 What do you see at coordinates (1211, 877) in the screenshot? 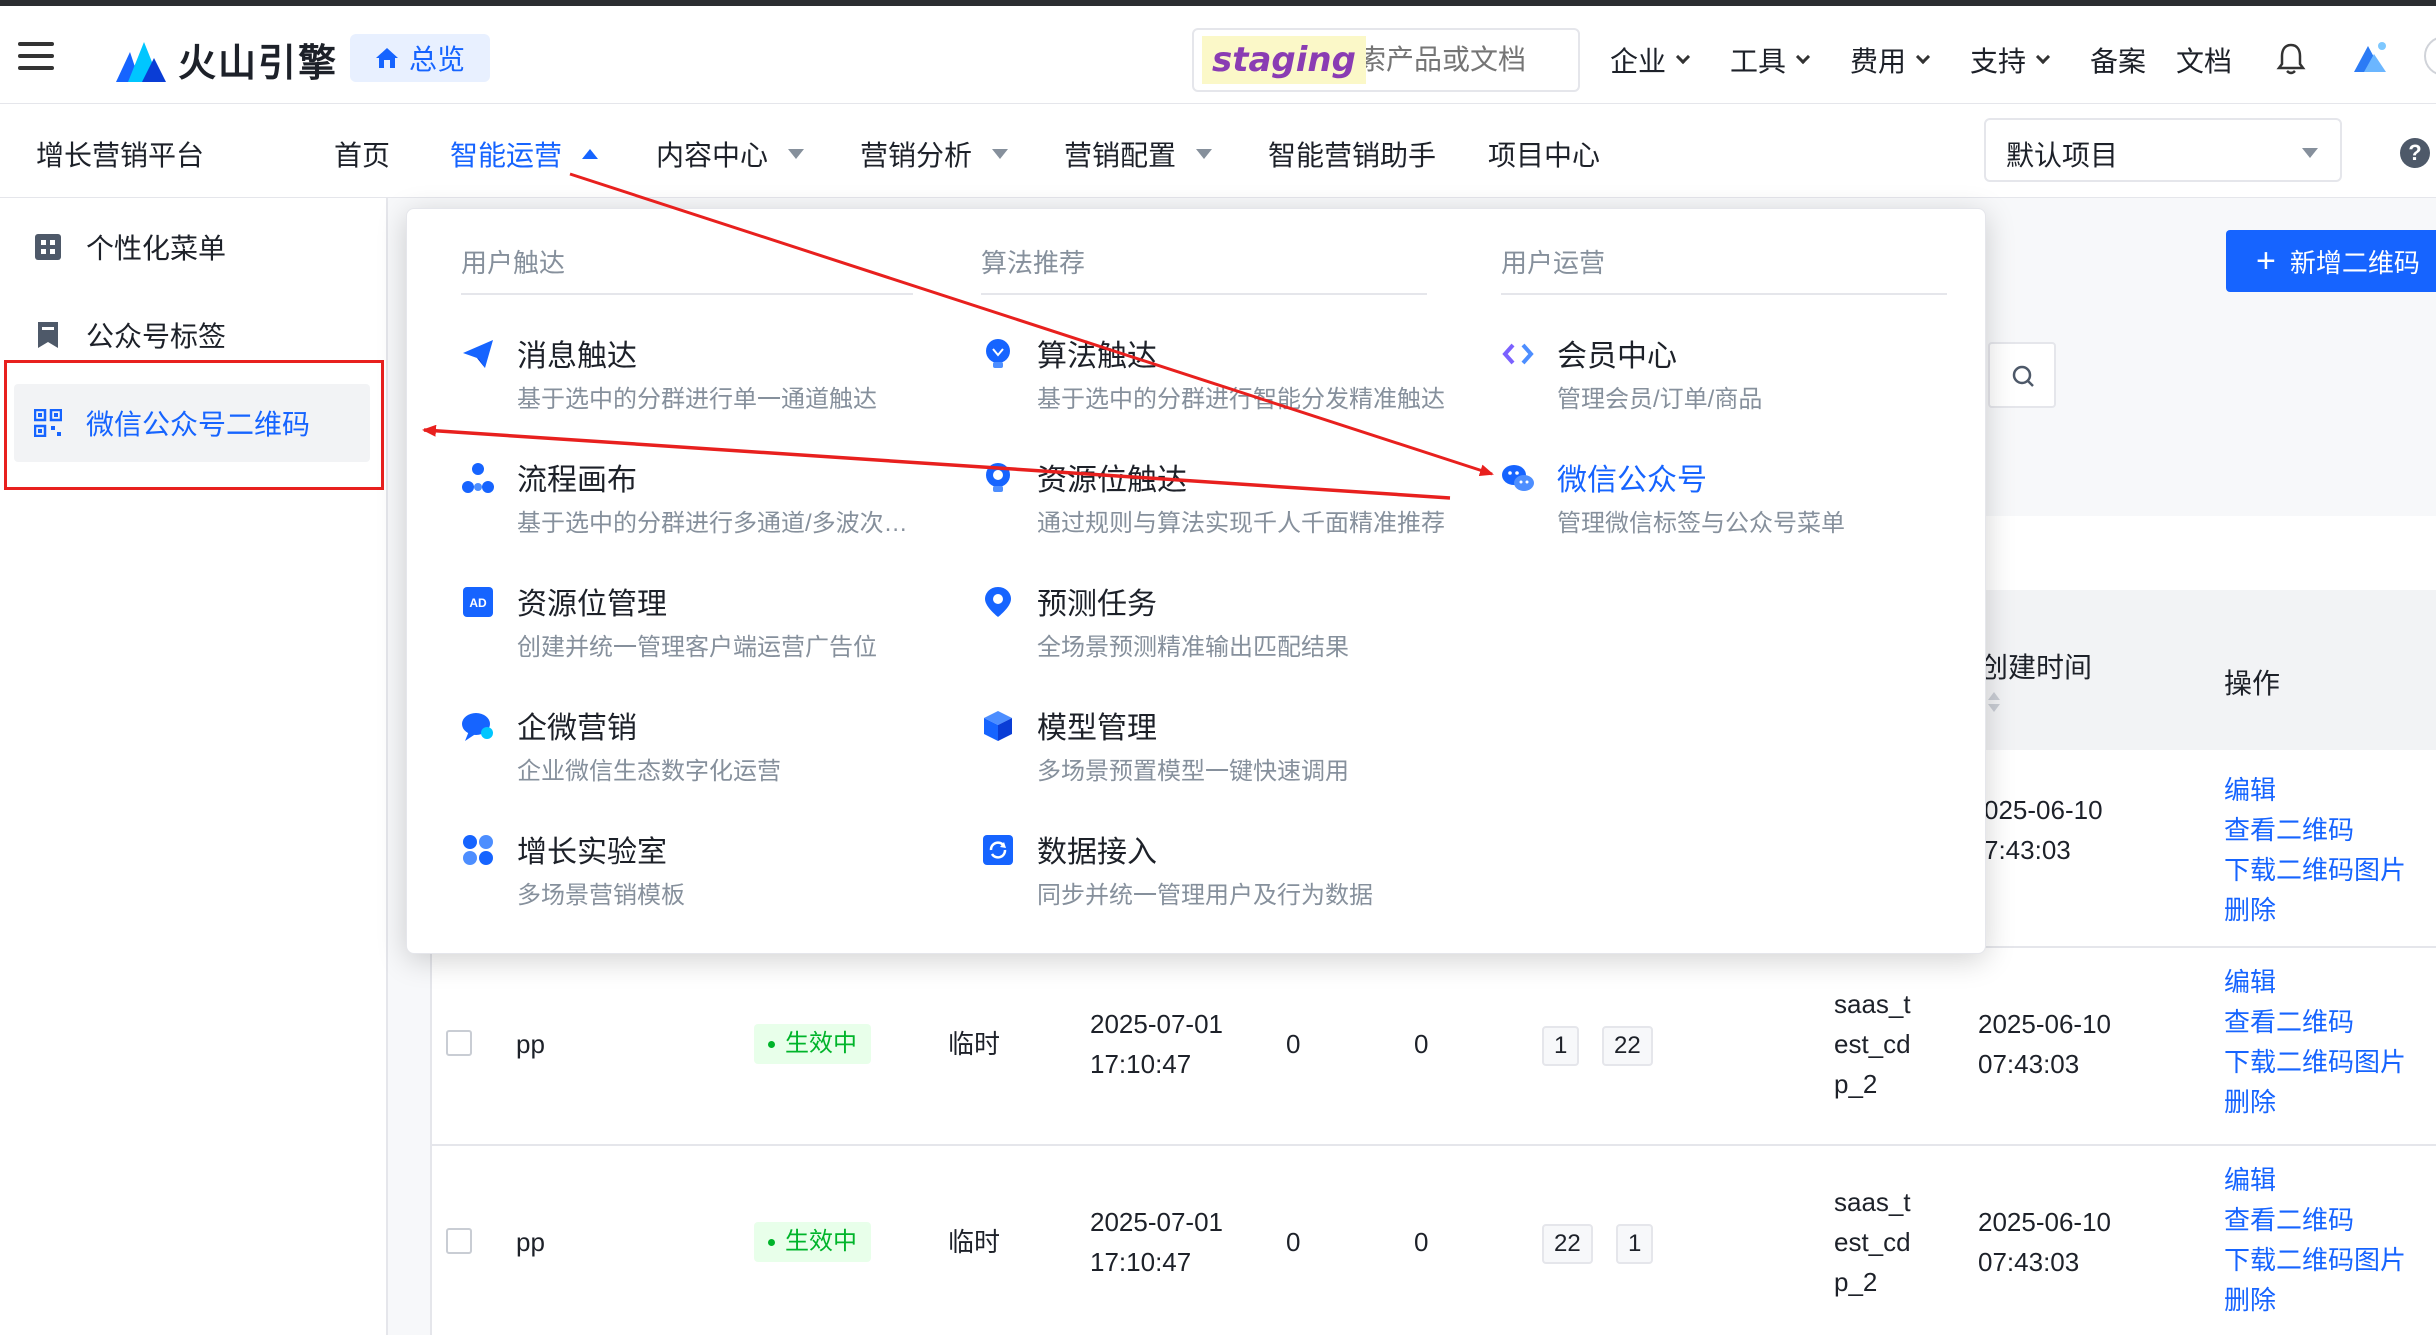
I see `menu-item-data-ingestion: 数据接入 同步并统一管理用户及行为数据` at bounding box center [1211, 877].